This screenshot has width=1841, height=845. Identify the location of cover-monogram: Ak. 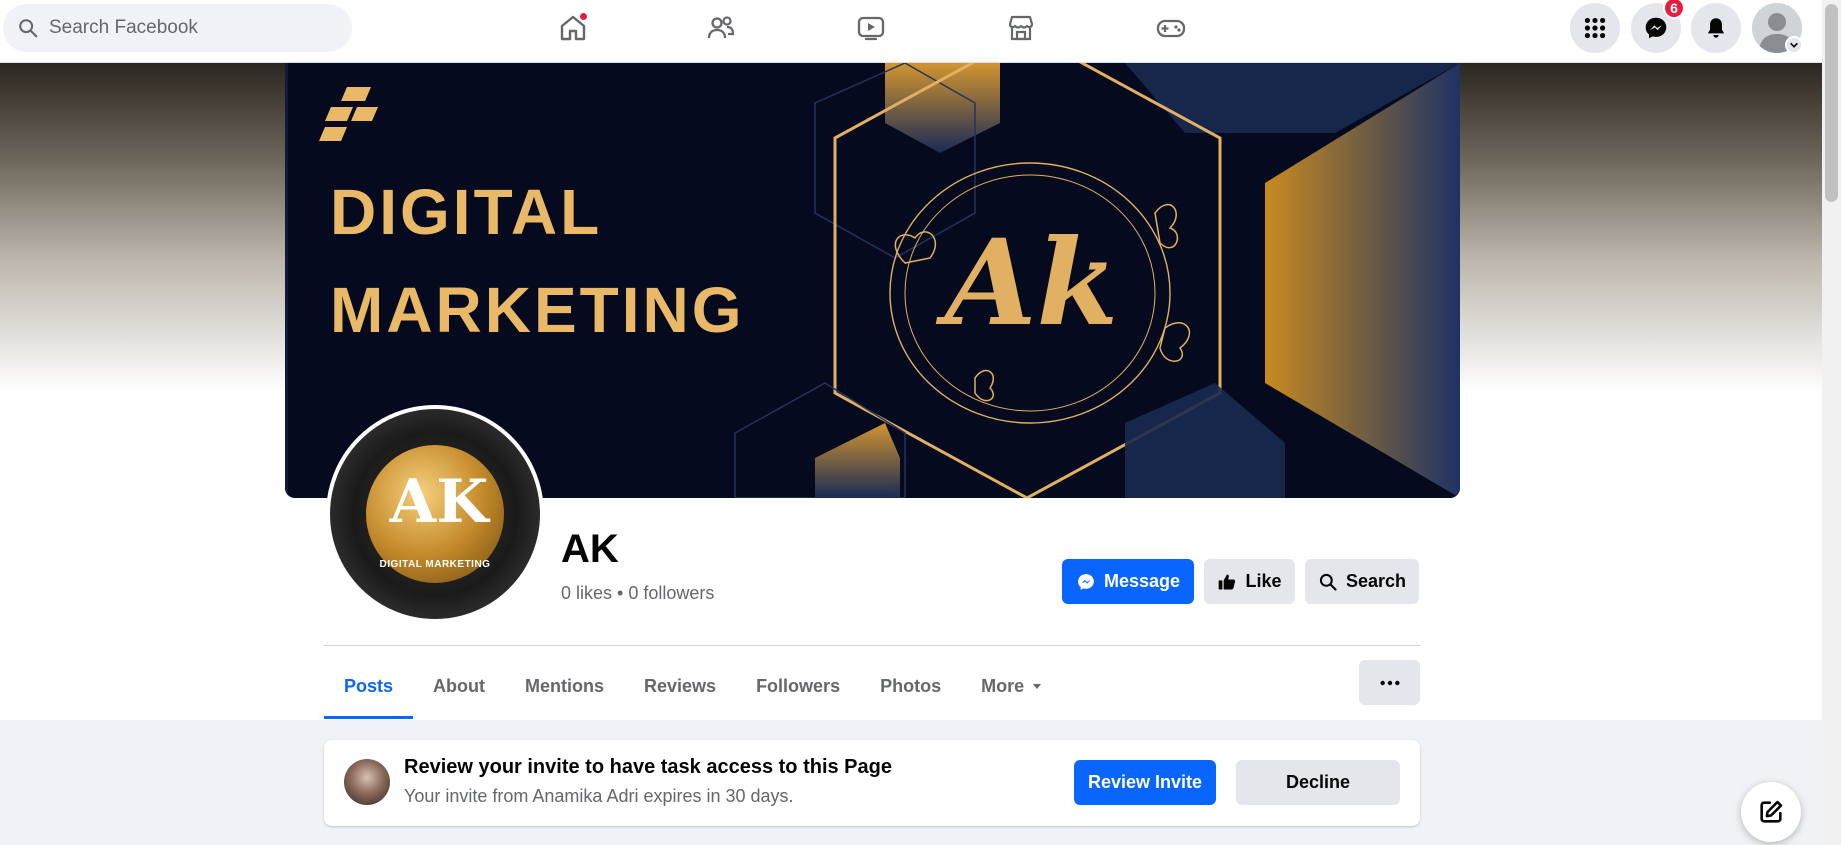
(1032, 282).